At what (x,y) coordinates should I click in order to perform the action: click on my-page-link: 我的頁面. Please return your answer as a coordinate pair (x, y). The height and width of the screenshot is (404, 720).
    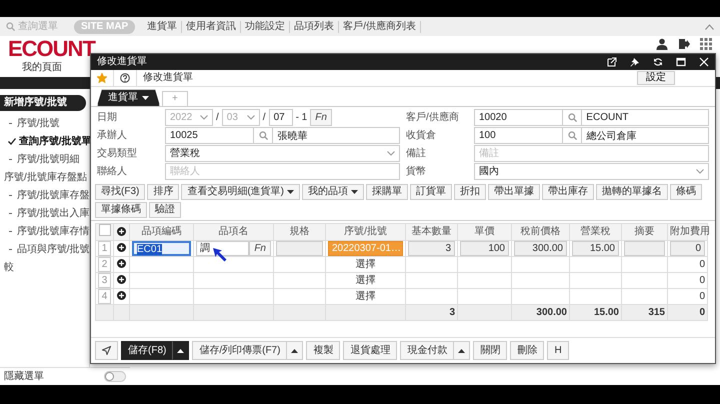
    Looking at the image, I should click on (42, 69).